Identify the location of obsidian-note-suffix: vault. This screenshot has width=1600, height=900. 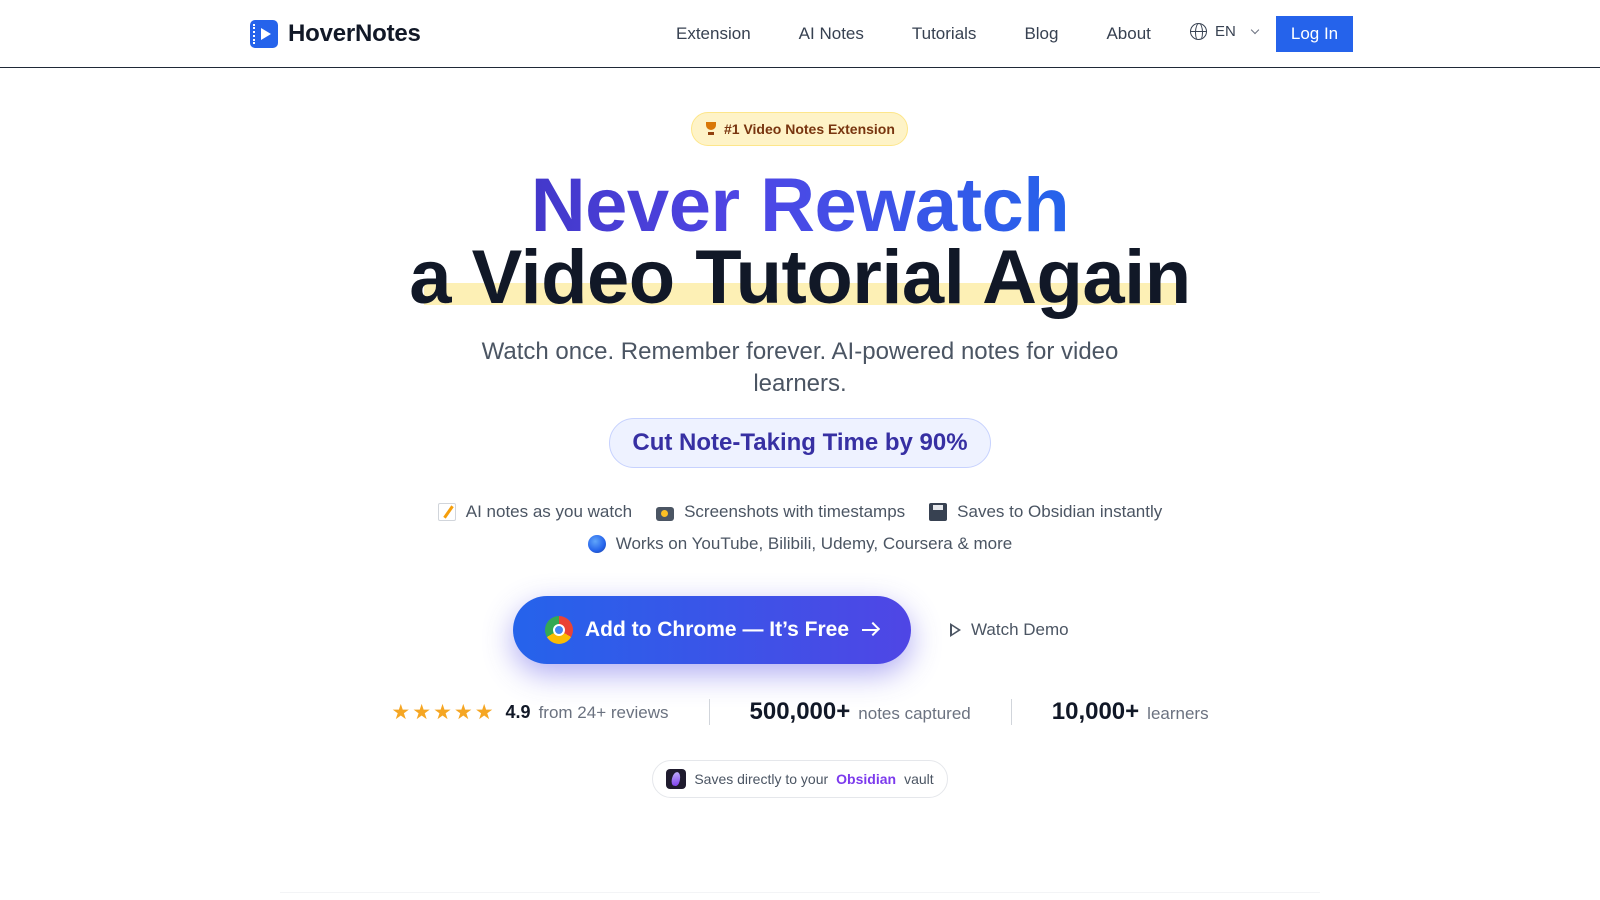
(919, 779).